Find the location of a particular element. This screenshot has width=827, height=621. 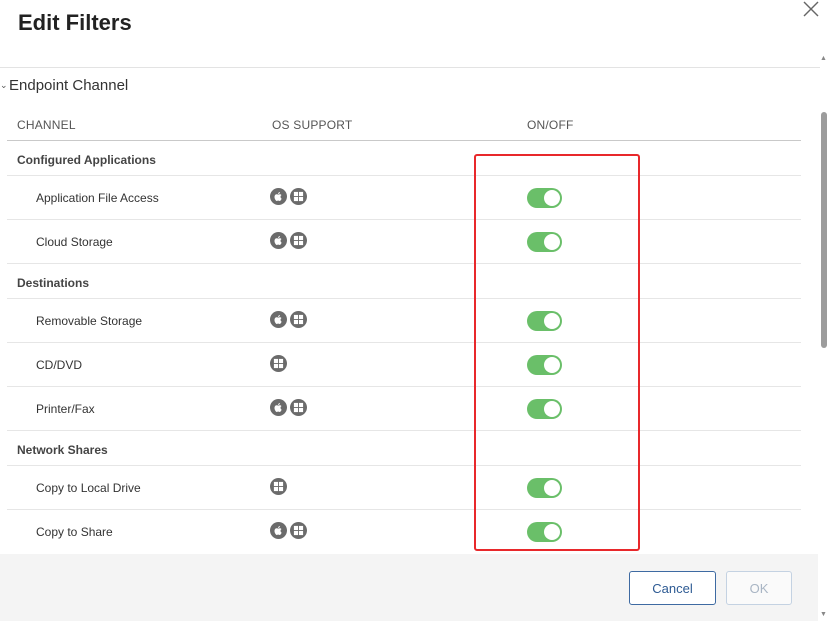

group-row: Destinations is located at coordinates (404, 281).